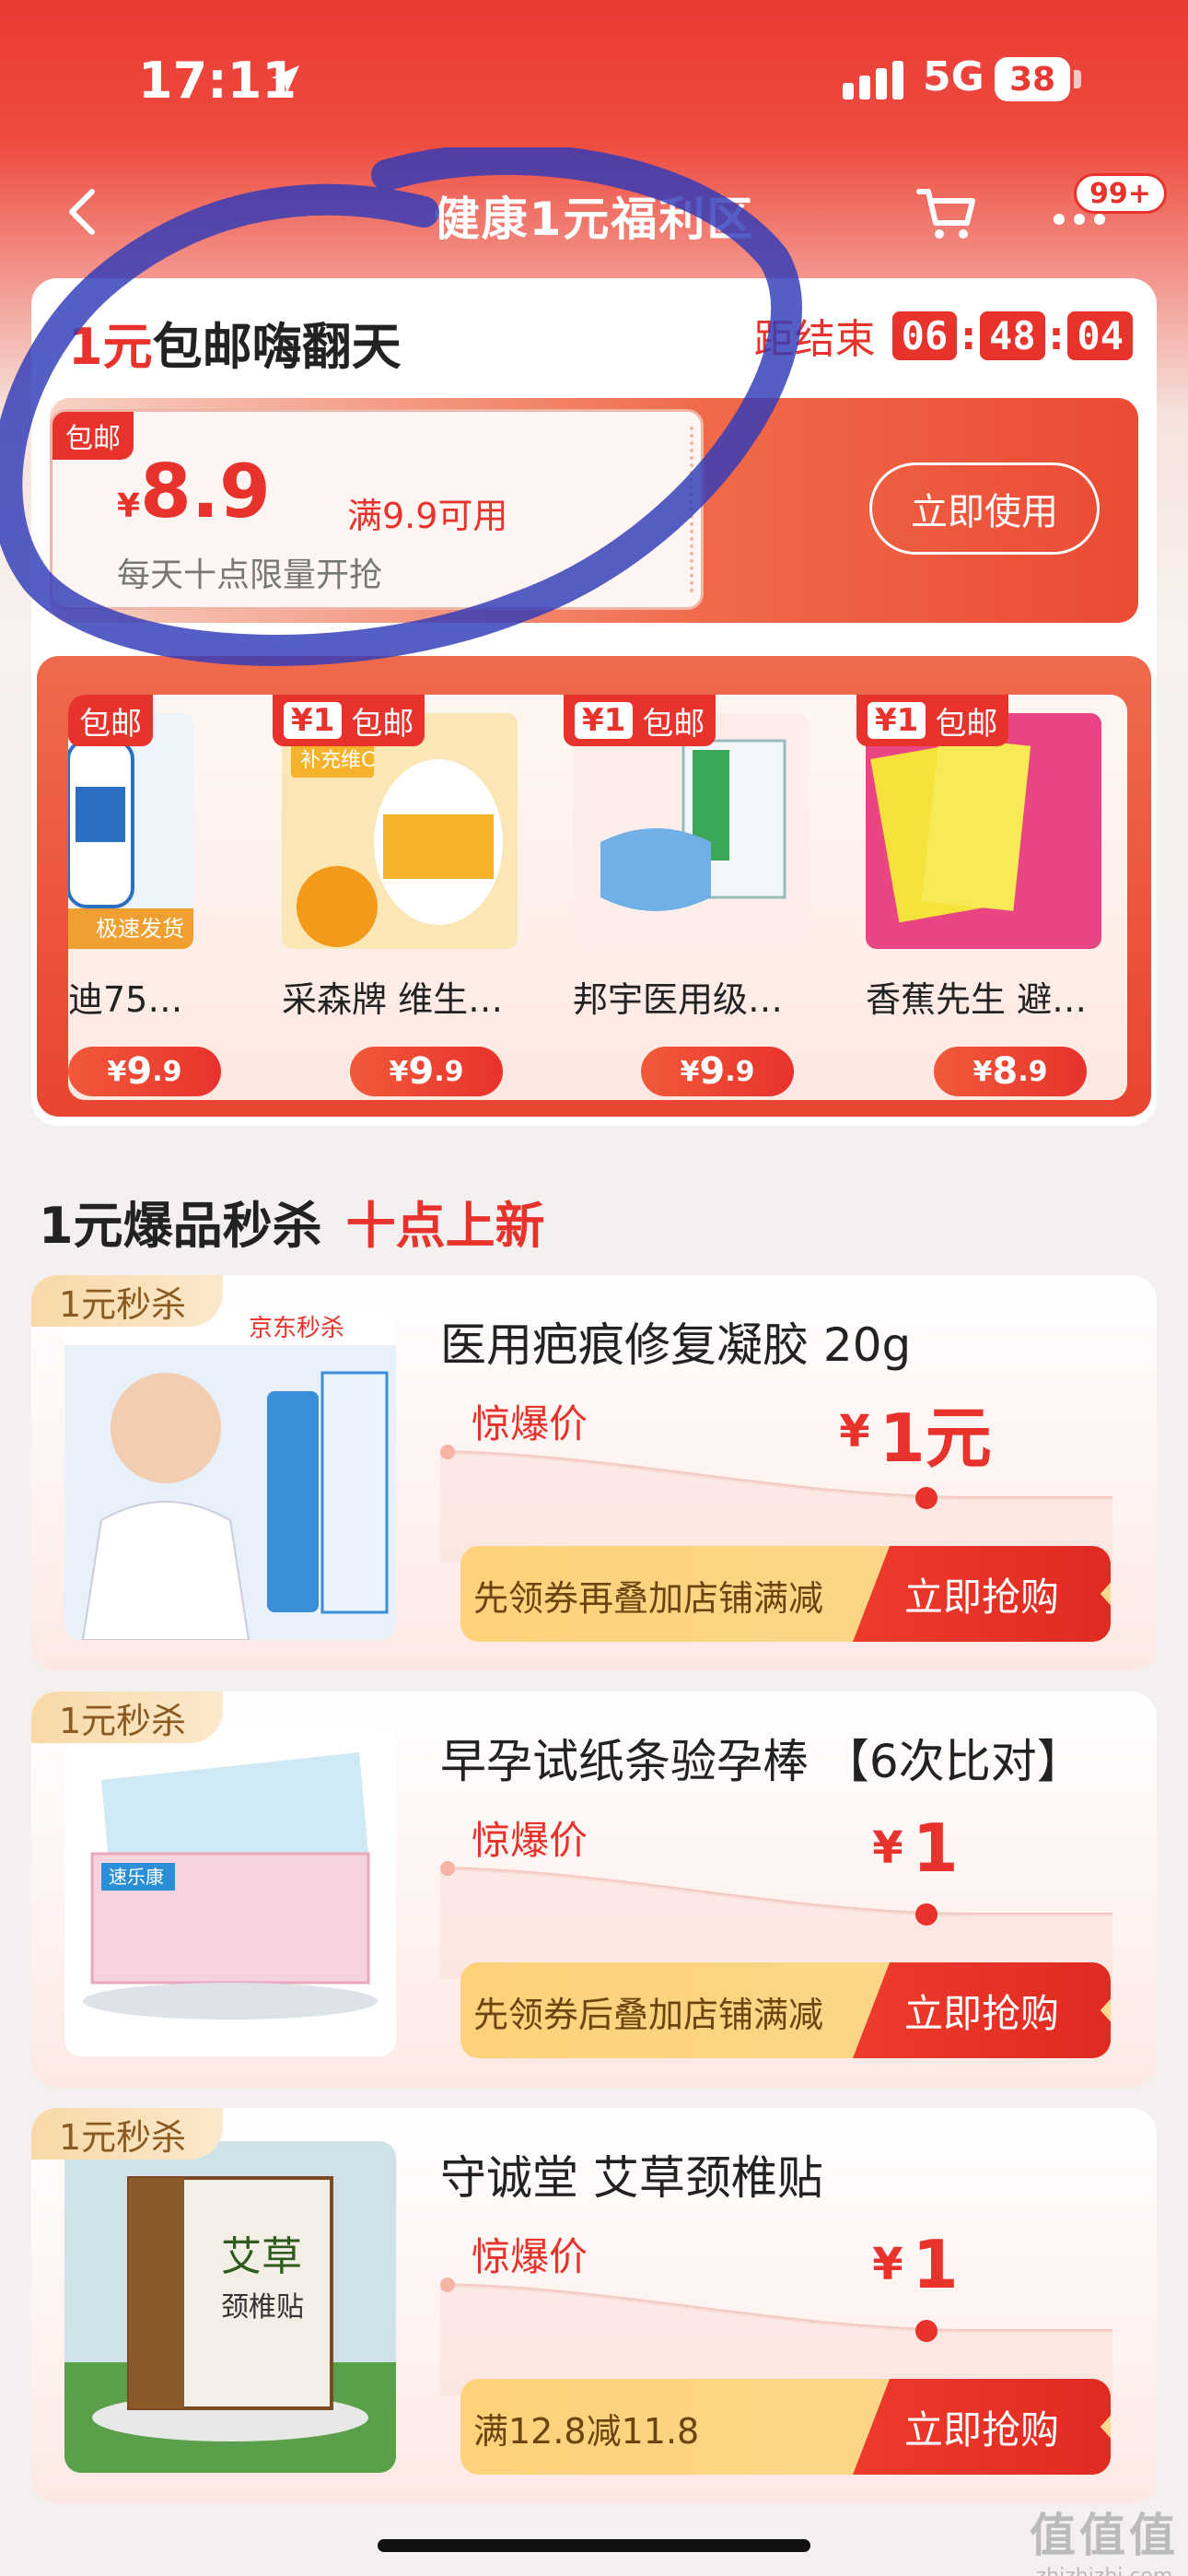 This screenshot has height=2576, width=1188. I want to click on product-image: 极速发货, so click(130, 831).